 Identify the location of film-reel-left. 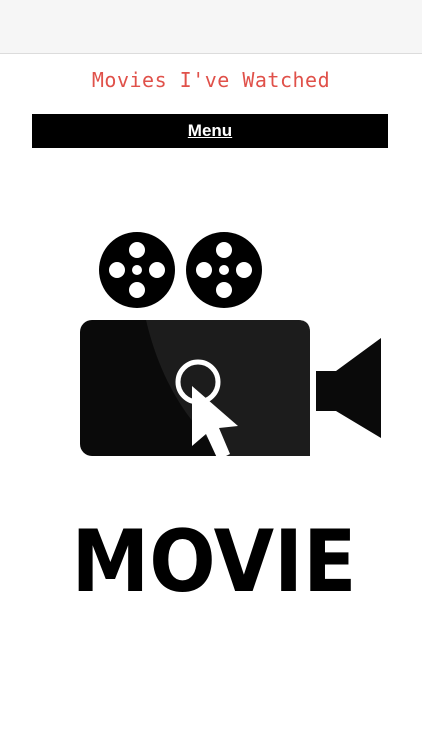
(137, 270).